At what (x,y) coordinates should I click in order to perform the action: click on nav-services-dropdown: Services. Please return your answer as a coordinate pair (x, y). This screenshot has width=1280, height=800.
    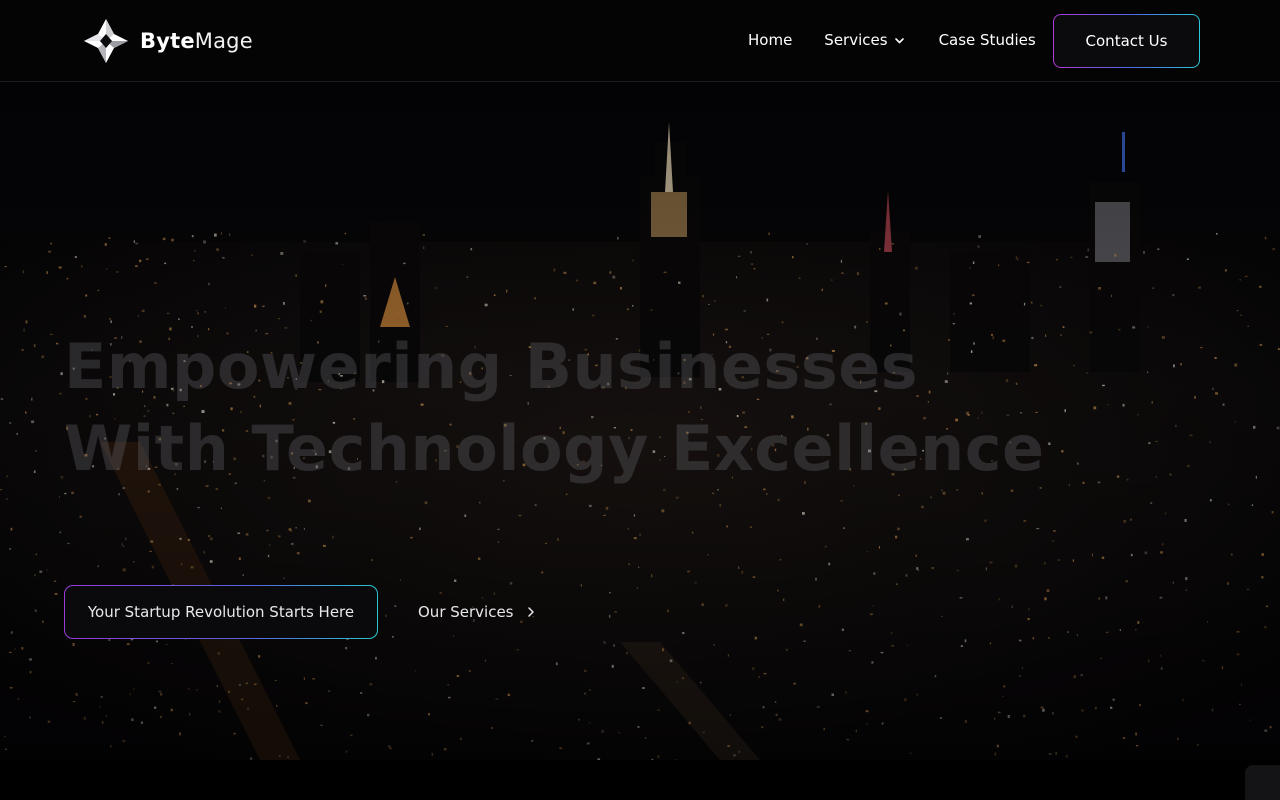
    Looking at the image, I should click on (864, 40).